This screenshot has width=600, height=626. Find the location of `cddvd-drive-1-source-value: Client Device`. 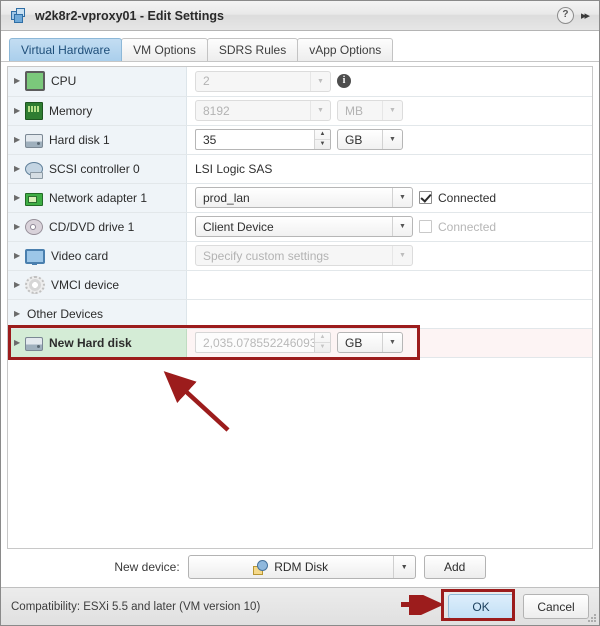

cddvd-drive-1-source-value: Client Device is located at coordinates (238, 226).